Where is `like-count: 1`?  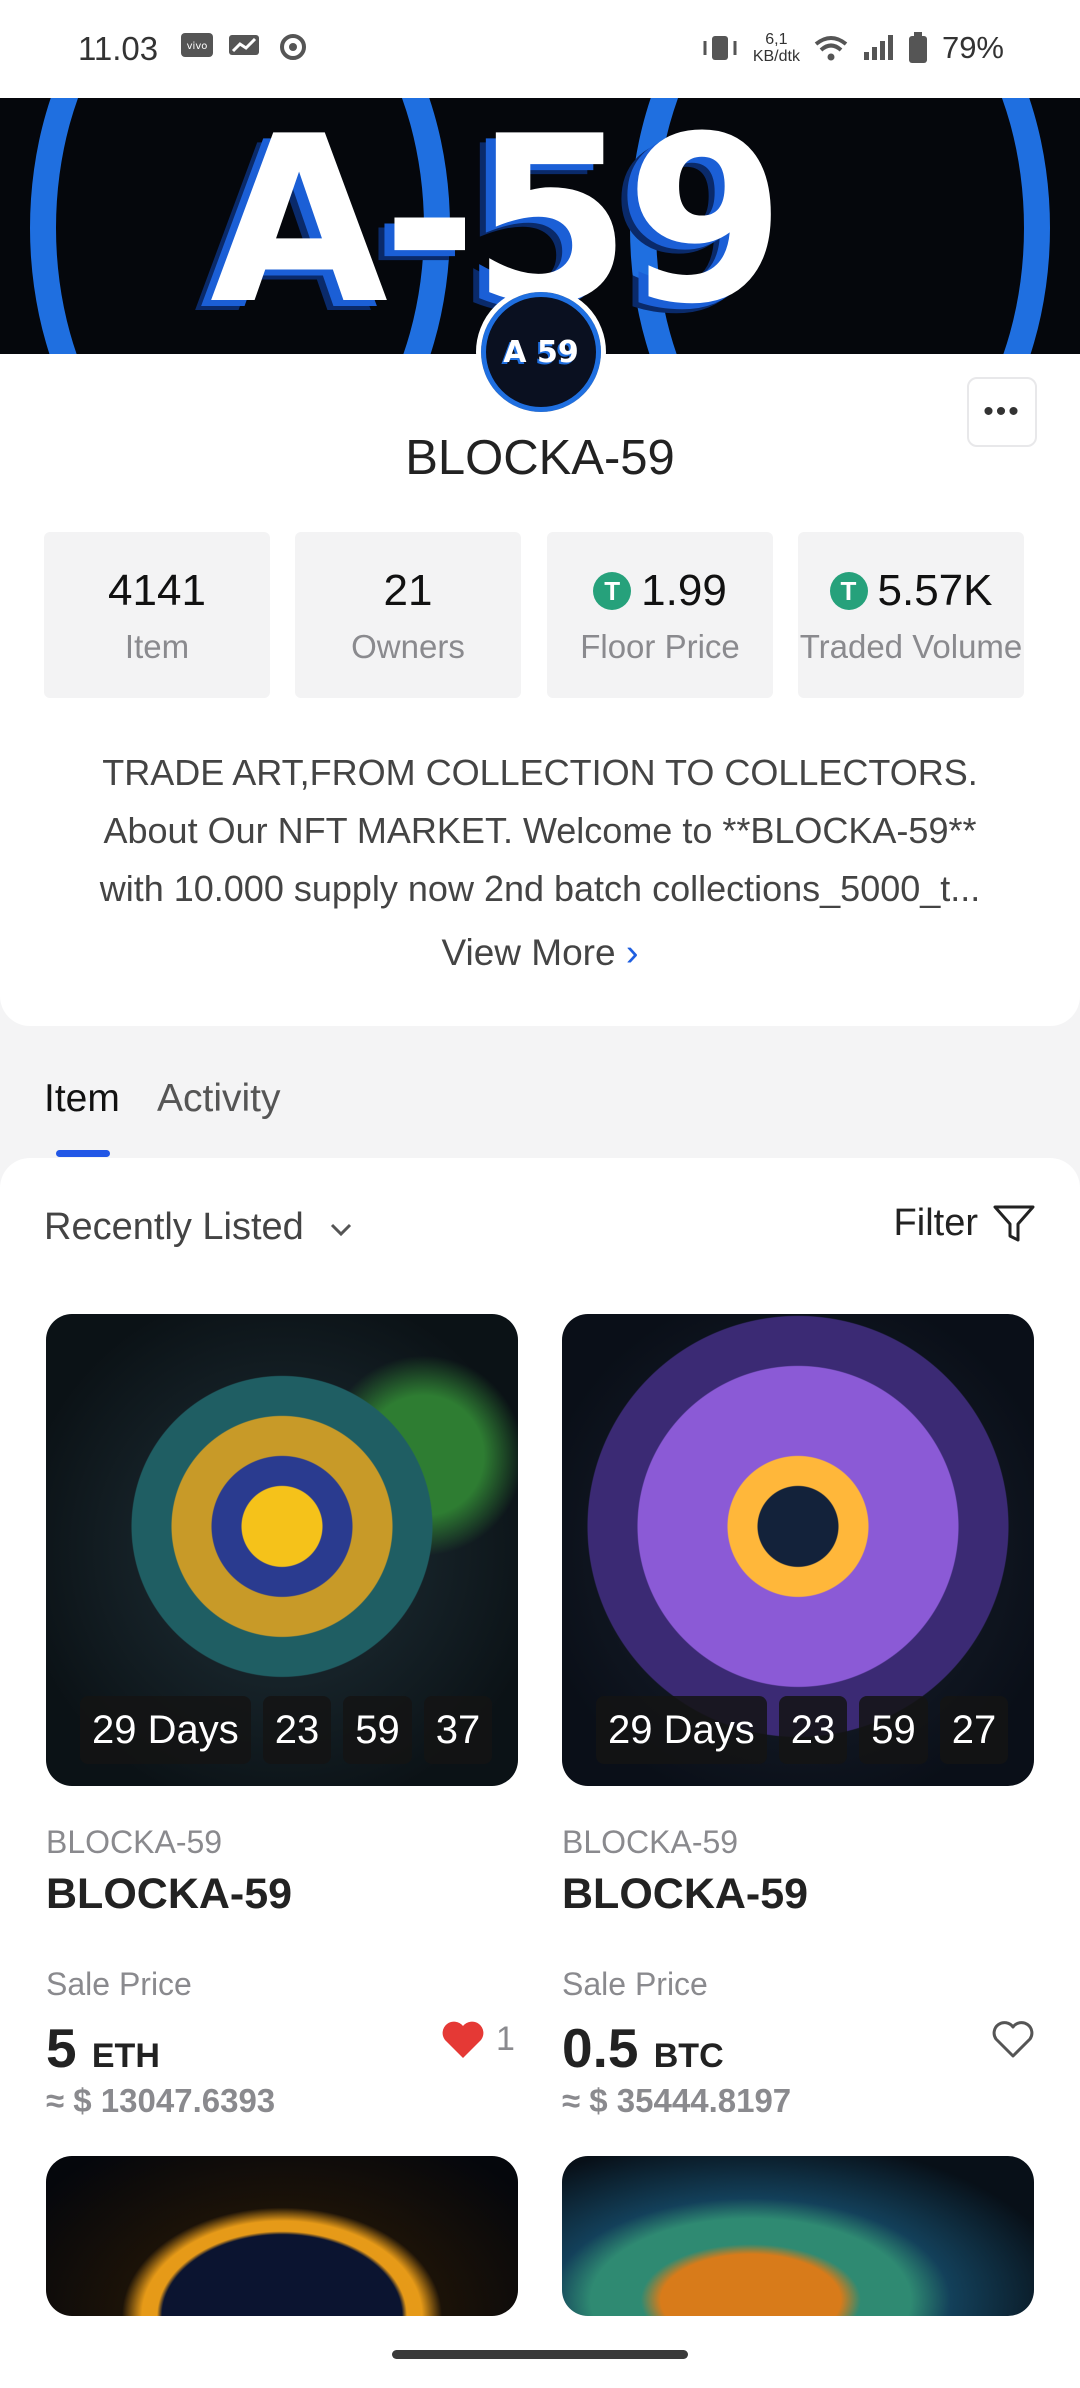 like-count: 1 is located at coordinates (505, 2038).